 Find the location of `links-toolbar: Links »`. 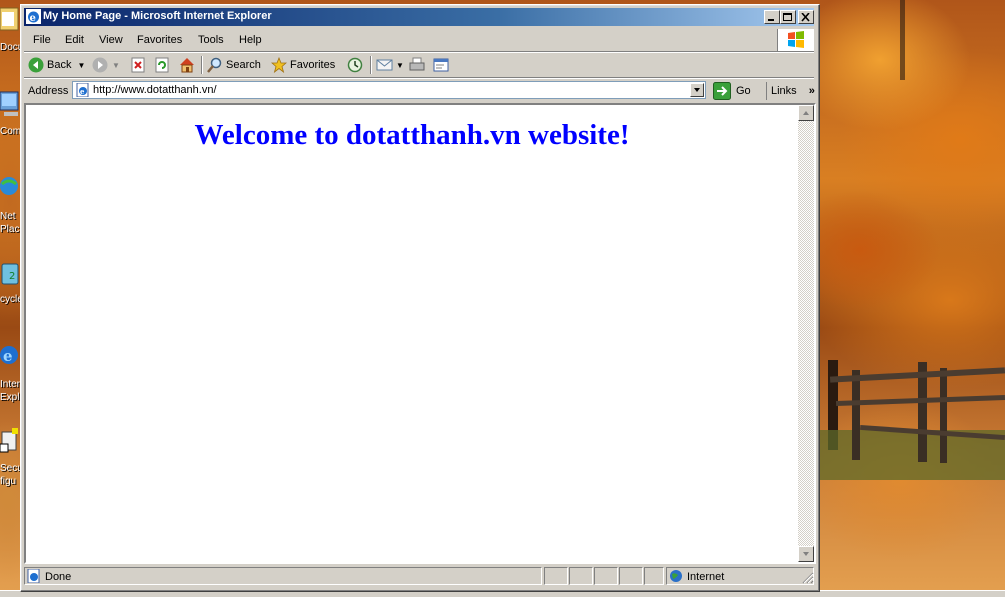

links-toolbar: Links » is located at coordinates (790, 91).